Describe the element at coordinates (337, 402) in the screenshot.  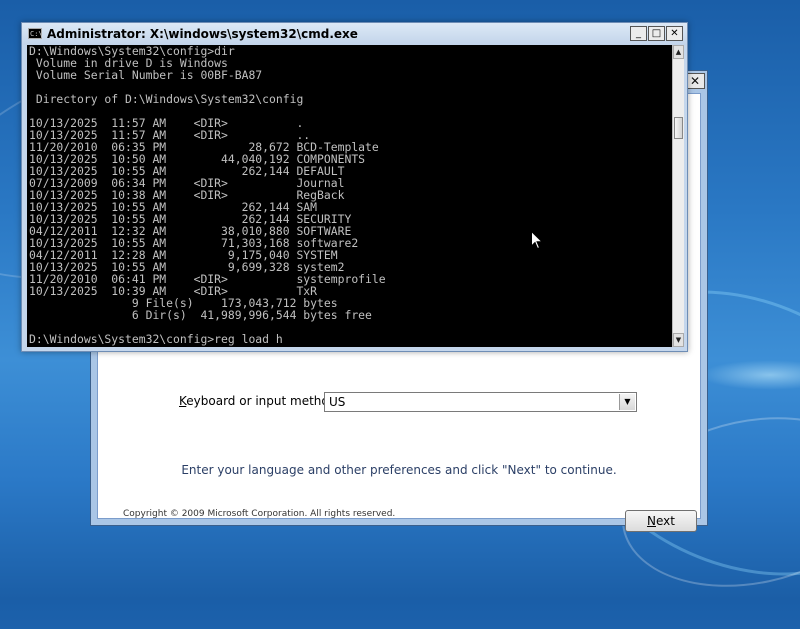
I see `keyboard-method-value: US` at that location.